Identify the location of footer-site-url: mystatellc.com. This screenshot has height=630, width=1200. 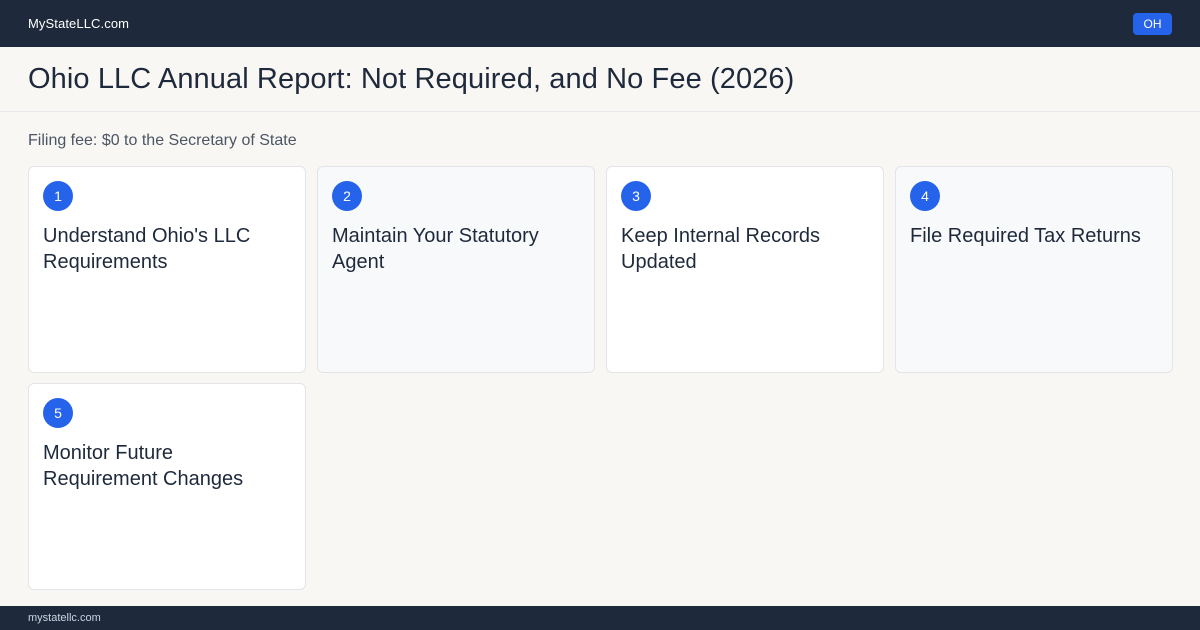
(64, 618).